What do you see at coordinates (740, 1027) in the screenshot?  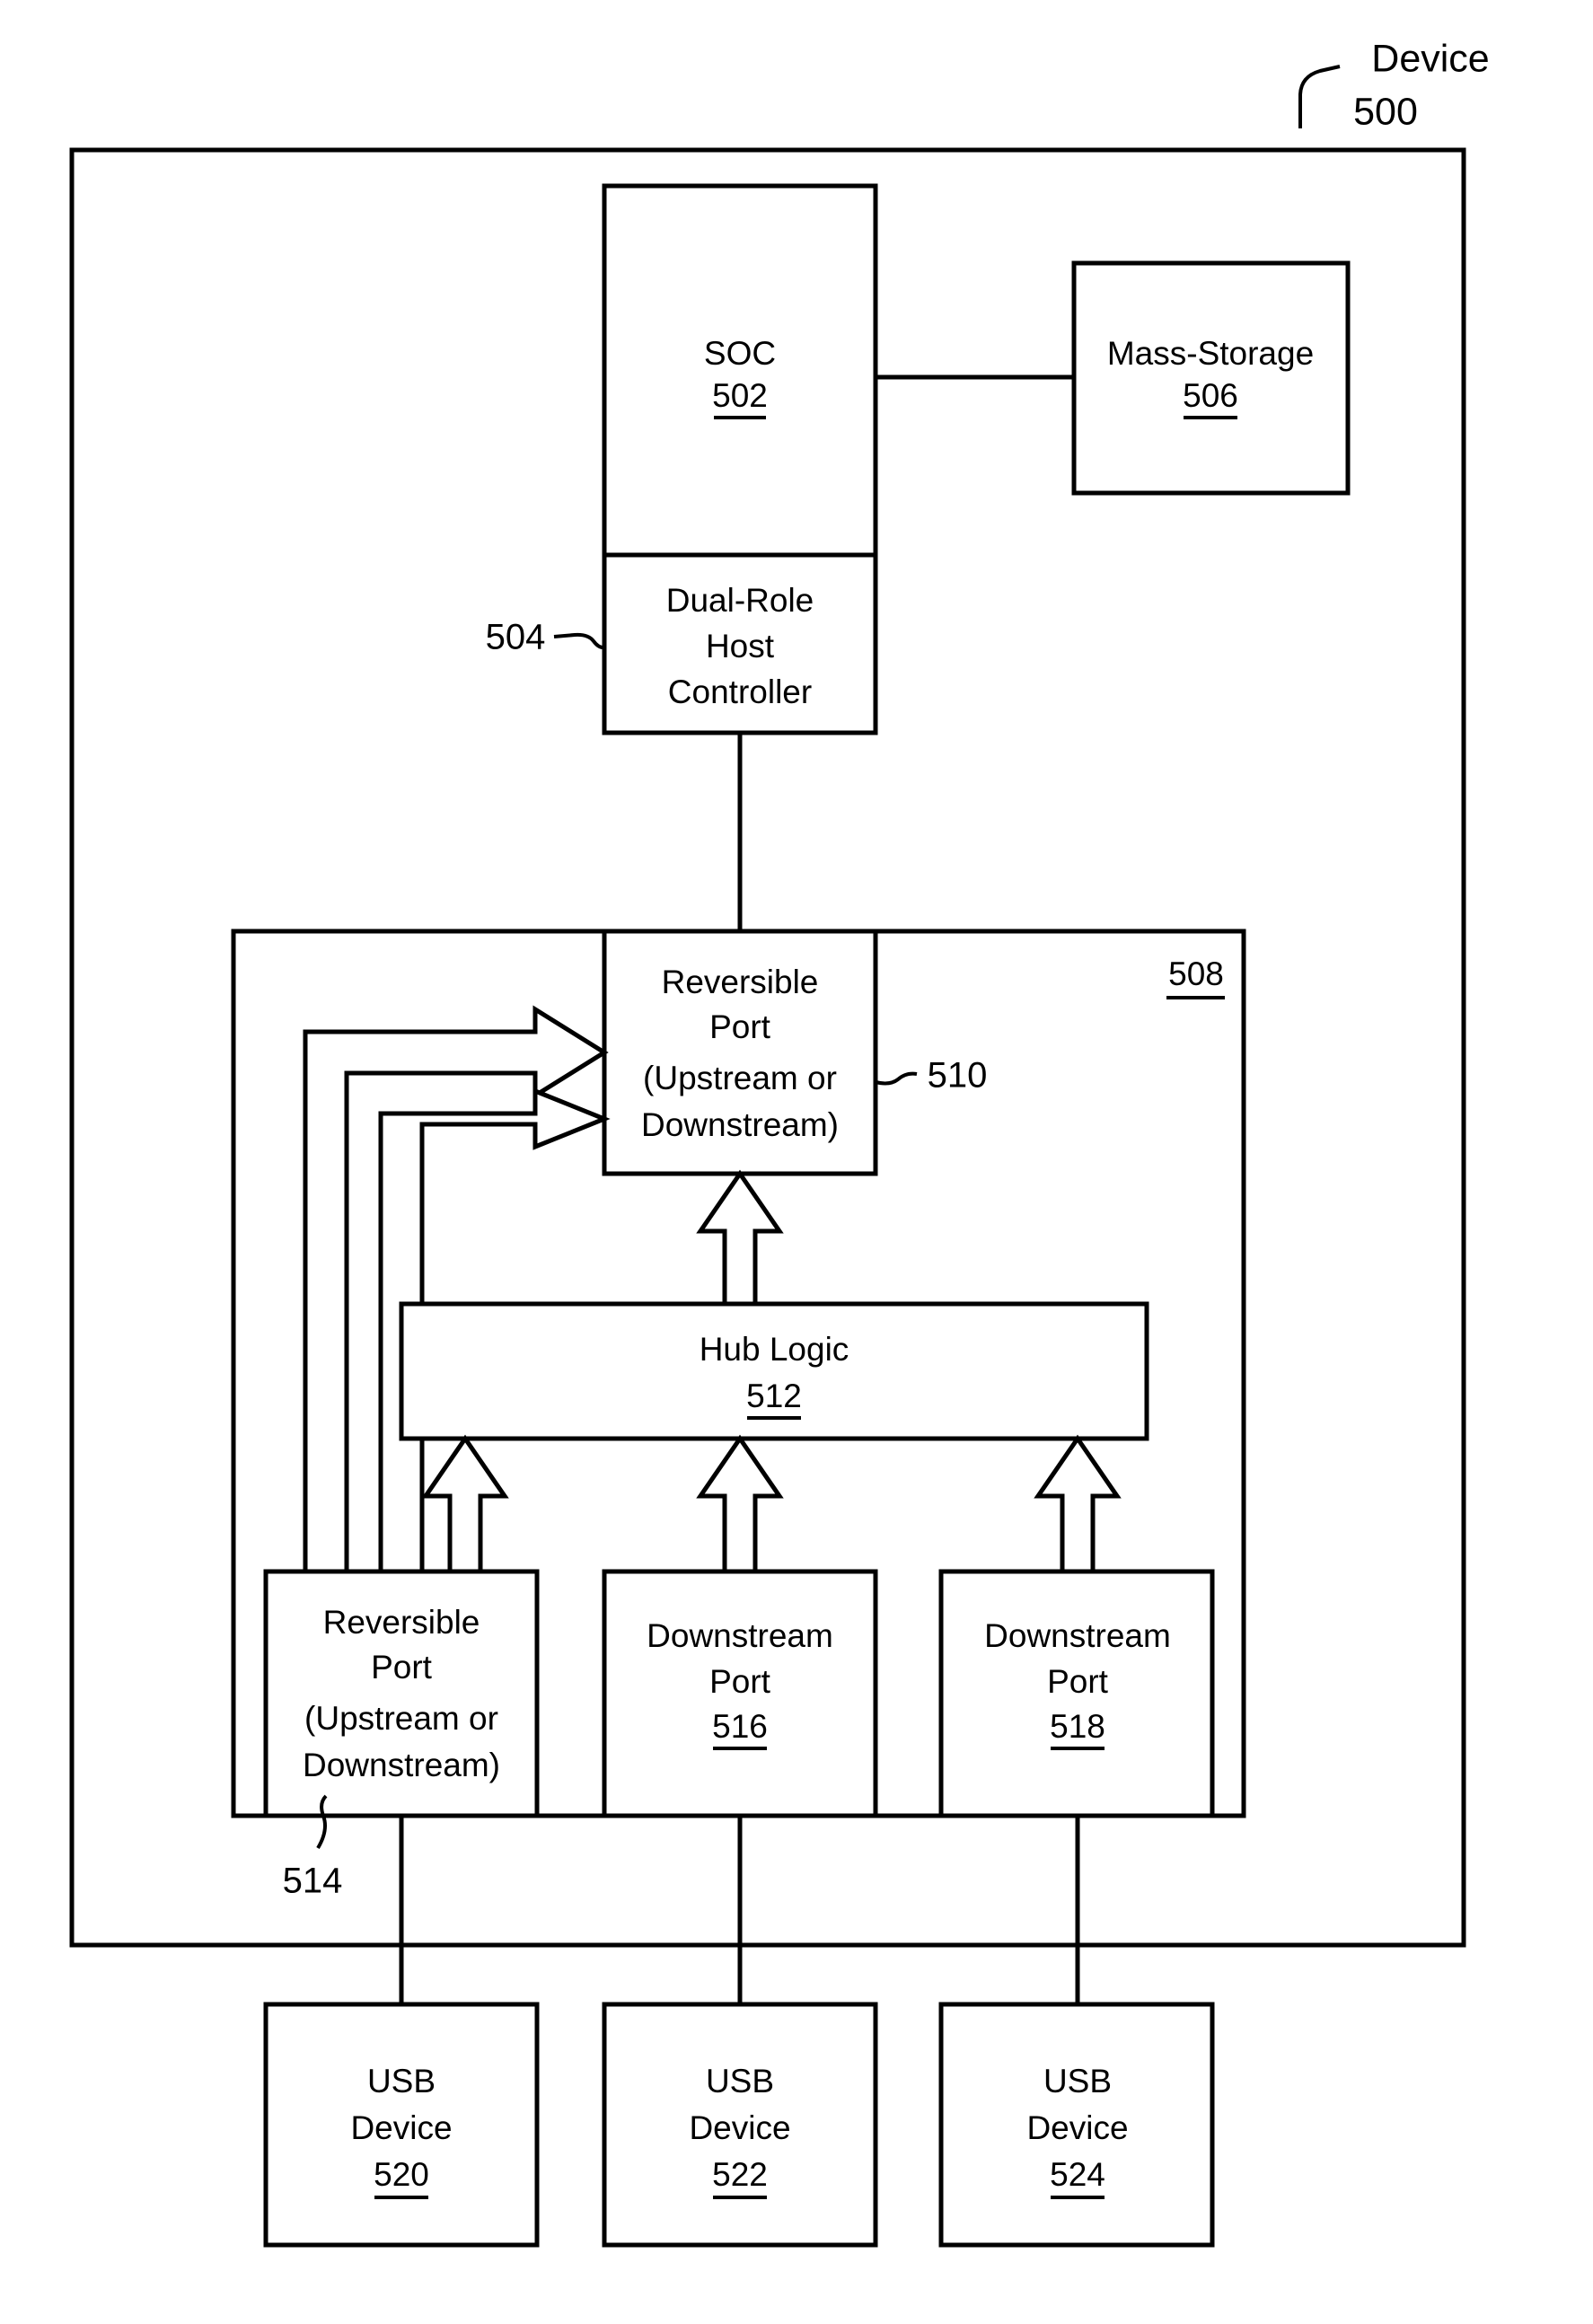 I see `reversible-port-top-line2: Port` at bounding box center [740, 1027].